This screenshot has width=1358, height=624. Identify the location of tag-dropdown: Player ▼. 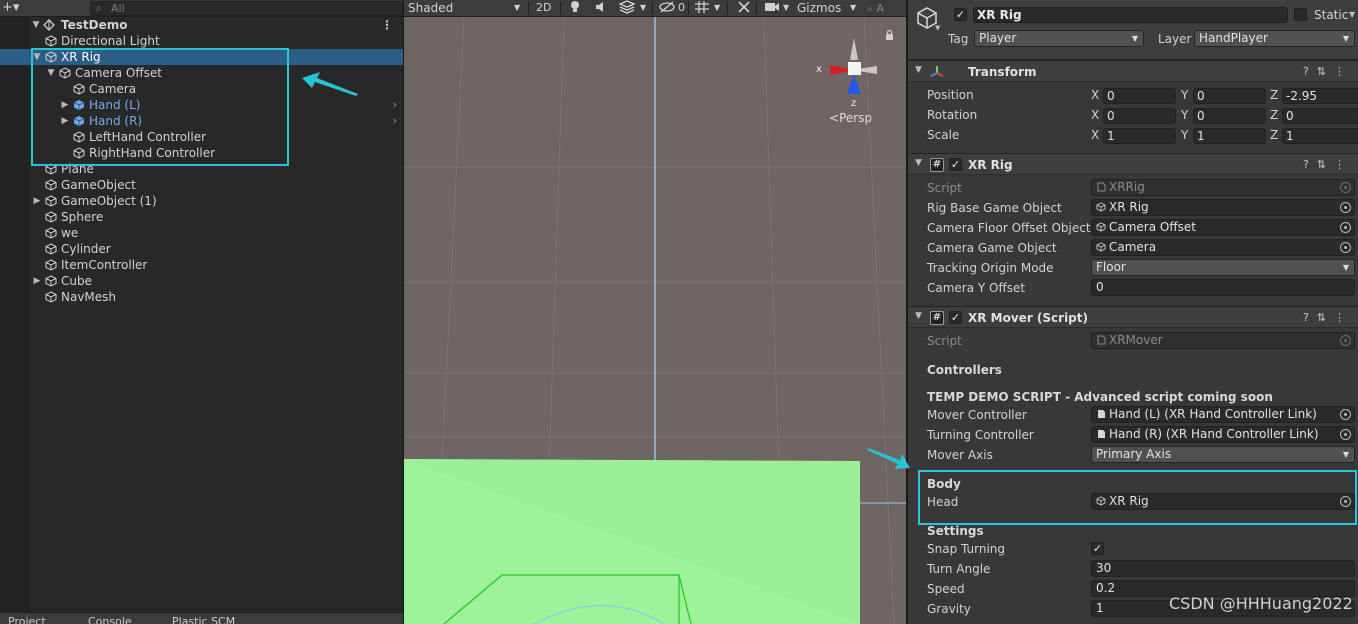
(1059, 38).